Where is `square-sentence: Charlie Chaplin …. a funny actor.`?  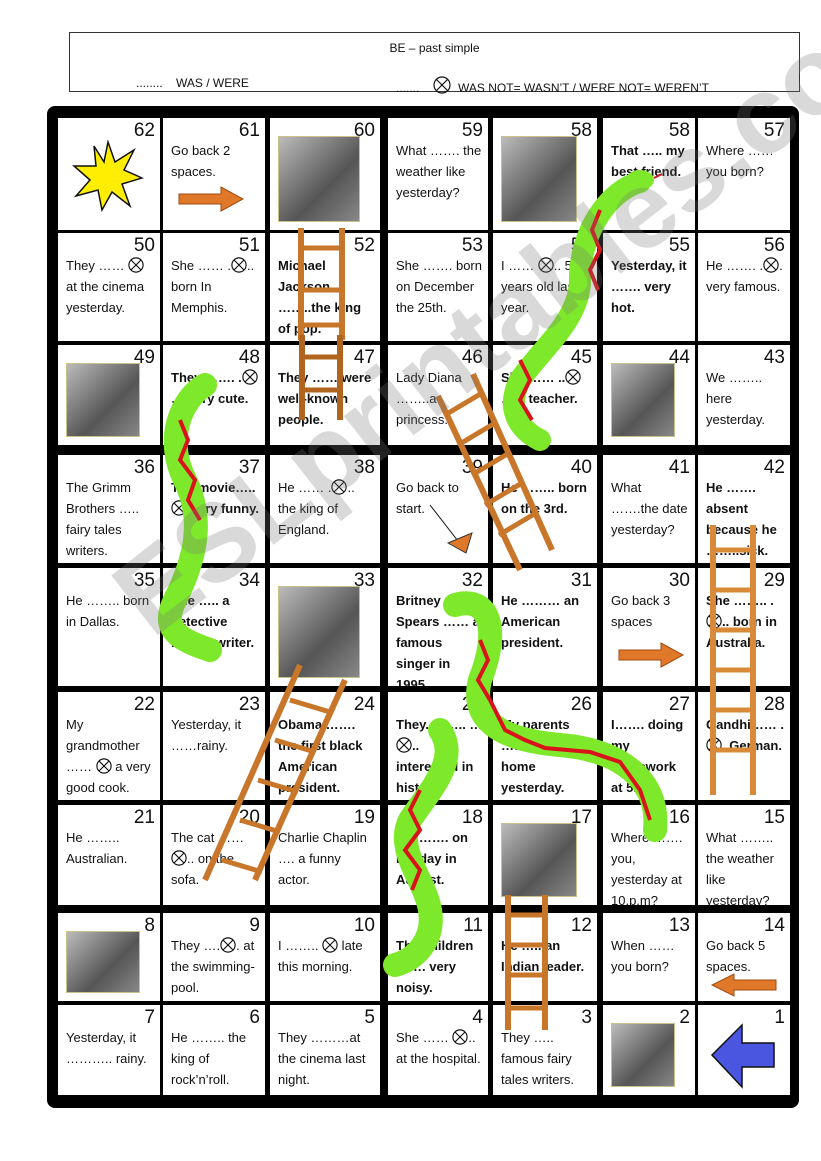 square-sentence: Charlie Chaplin …. a funny actor. is located at coordinates (322, 858).